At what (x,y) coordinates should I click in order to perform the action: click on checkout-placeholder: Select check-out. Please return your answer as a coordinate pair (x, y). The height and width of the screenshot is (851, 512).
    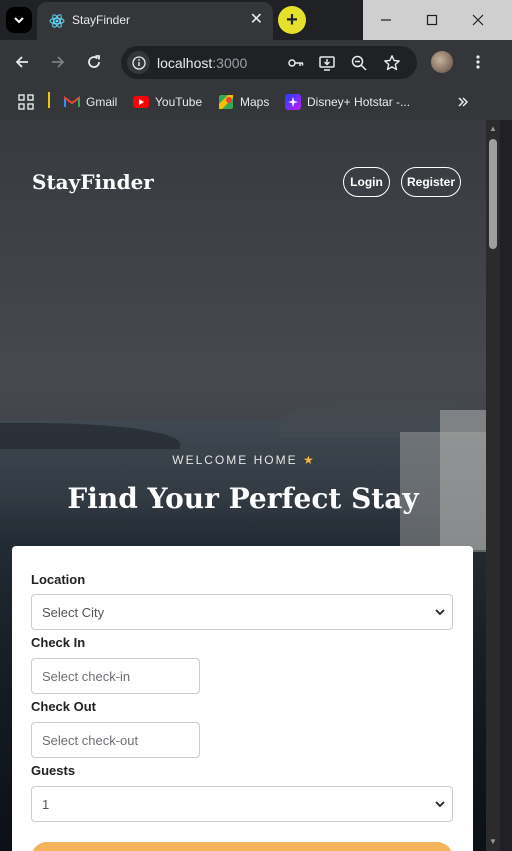
    Looking at the image, I should click on (90, 740).